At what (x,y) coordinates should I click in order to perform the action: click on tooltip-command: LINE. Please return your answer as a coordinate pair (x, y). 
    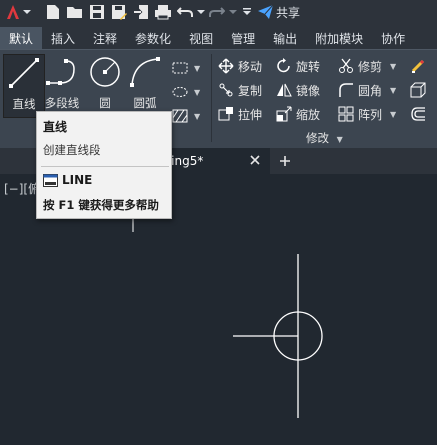
    Looking at the image, I should click on (67, 180).